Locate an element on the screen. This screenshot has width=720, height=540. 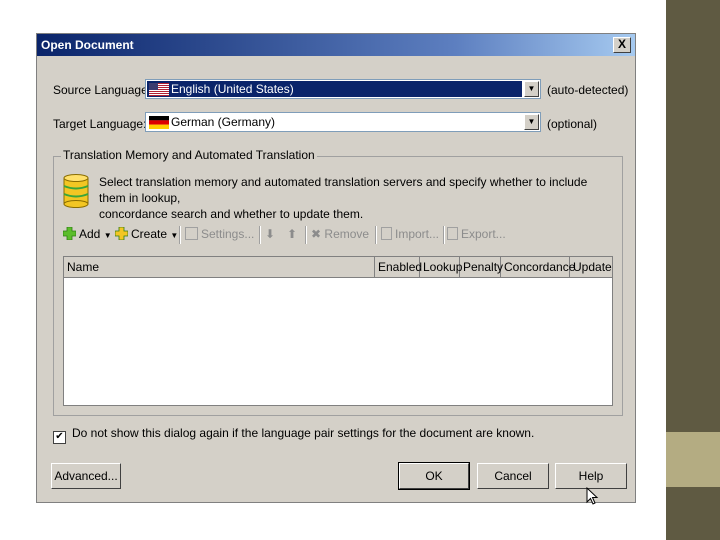
ok-button: OK is located at coordinates (434, 476).